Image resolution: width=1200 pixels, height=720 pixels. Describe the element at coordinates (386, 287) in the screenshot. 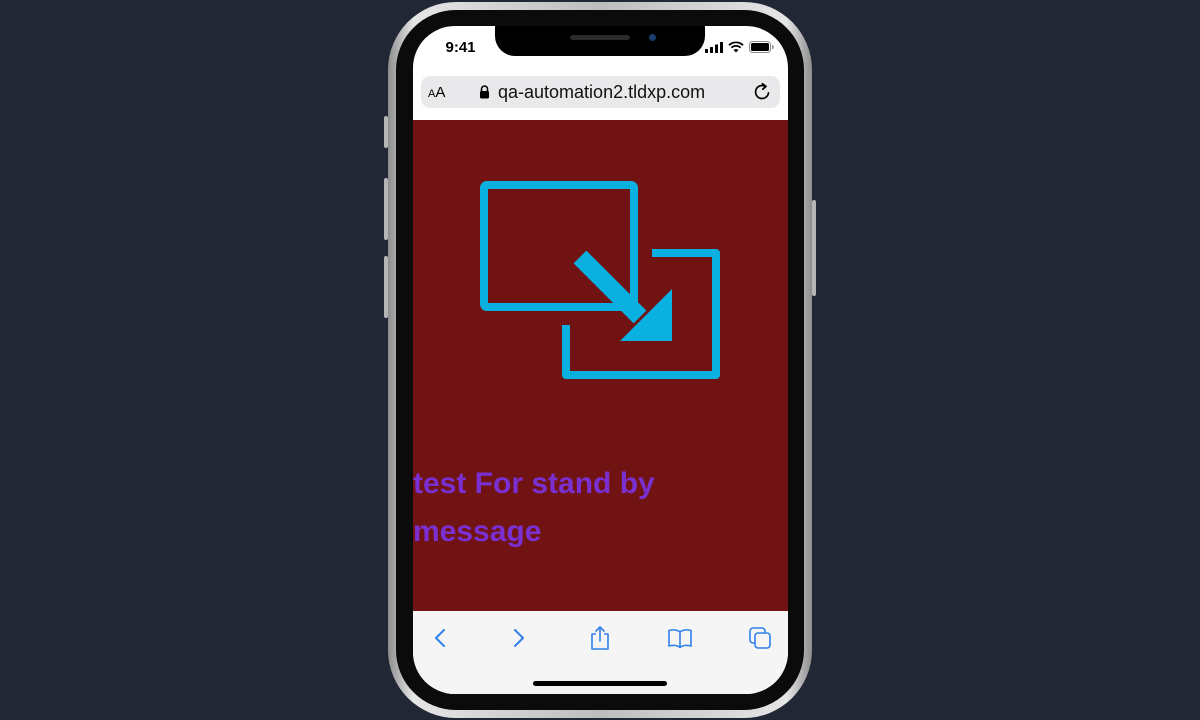

I see `volume-down-button` at that location.